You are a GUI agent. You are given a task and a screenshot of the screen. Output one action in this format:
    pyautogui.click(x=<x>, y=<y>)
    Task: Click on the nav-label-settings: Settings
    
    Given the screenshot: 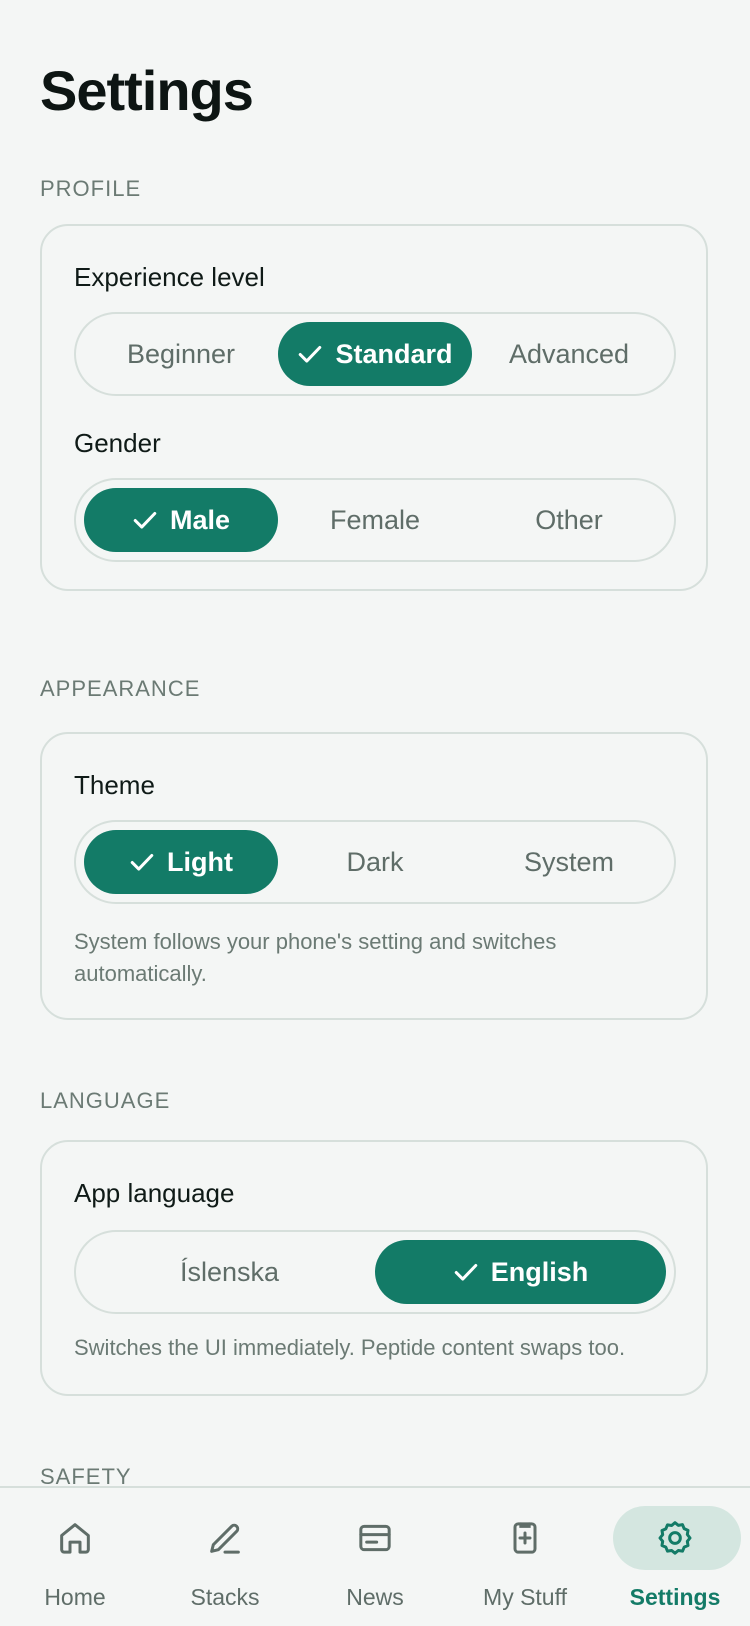 What is the action you would take?
    pyautogui.click(x=675, y=1597)
    